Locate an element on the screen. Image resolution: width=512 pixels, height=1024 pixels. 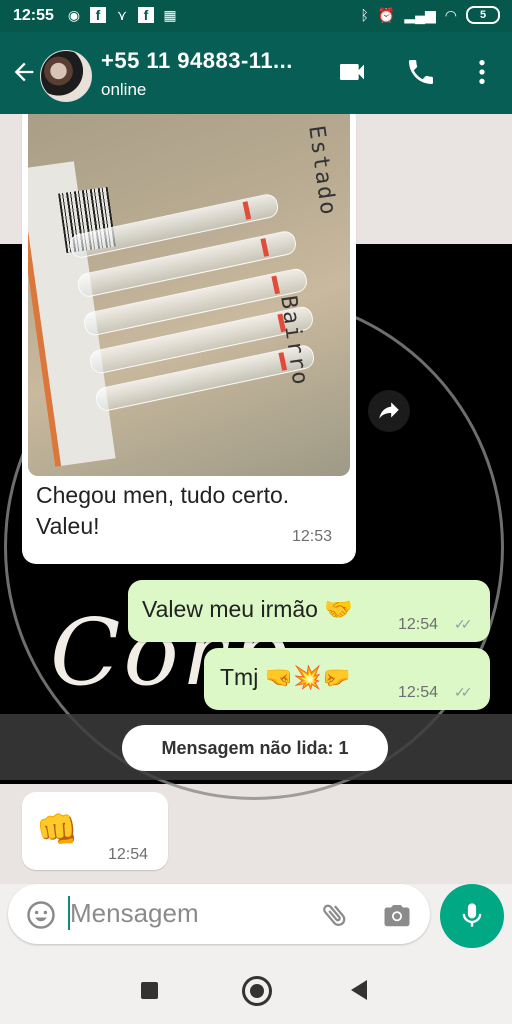
contact-status: online is located at coordinates (124, 89).